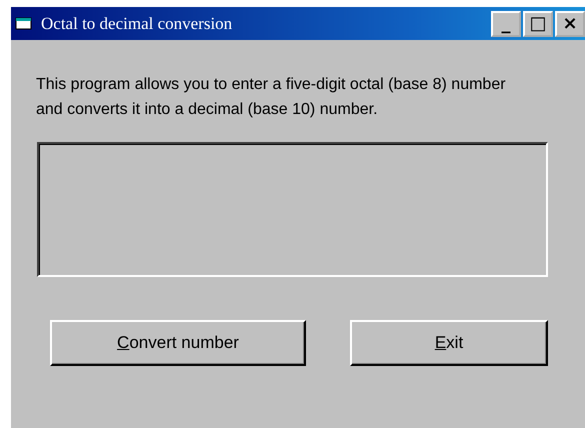 The image size is (585, 428). I want to click on window-title: Octal to decimal conversion, so click(137, 24).